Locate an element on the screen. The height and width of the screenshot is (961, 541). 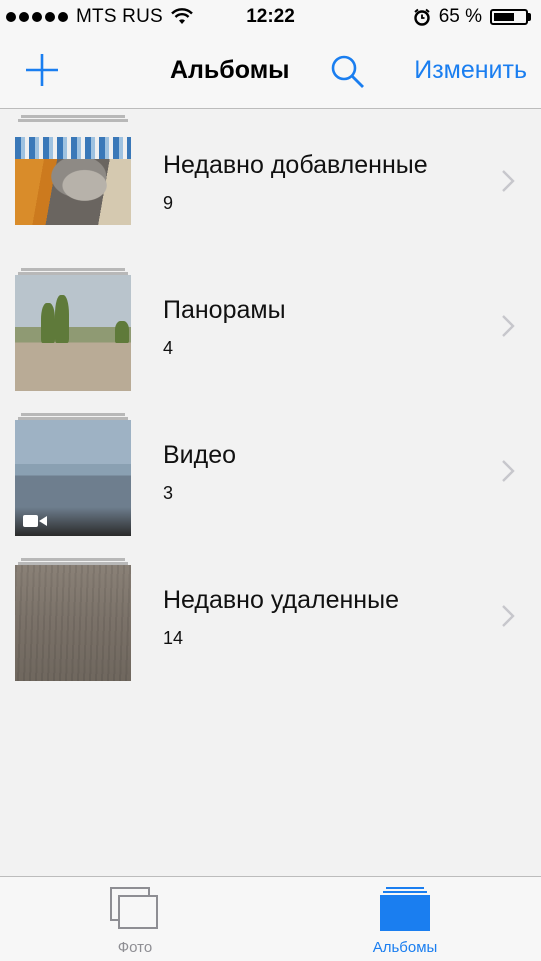
video-thumbnail is located at coordinates (73, 478).